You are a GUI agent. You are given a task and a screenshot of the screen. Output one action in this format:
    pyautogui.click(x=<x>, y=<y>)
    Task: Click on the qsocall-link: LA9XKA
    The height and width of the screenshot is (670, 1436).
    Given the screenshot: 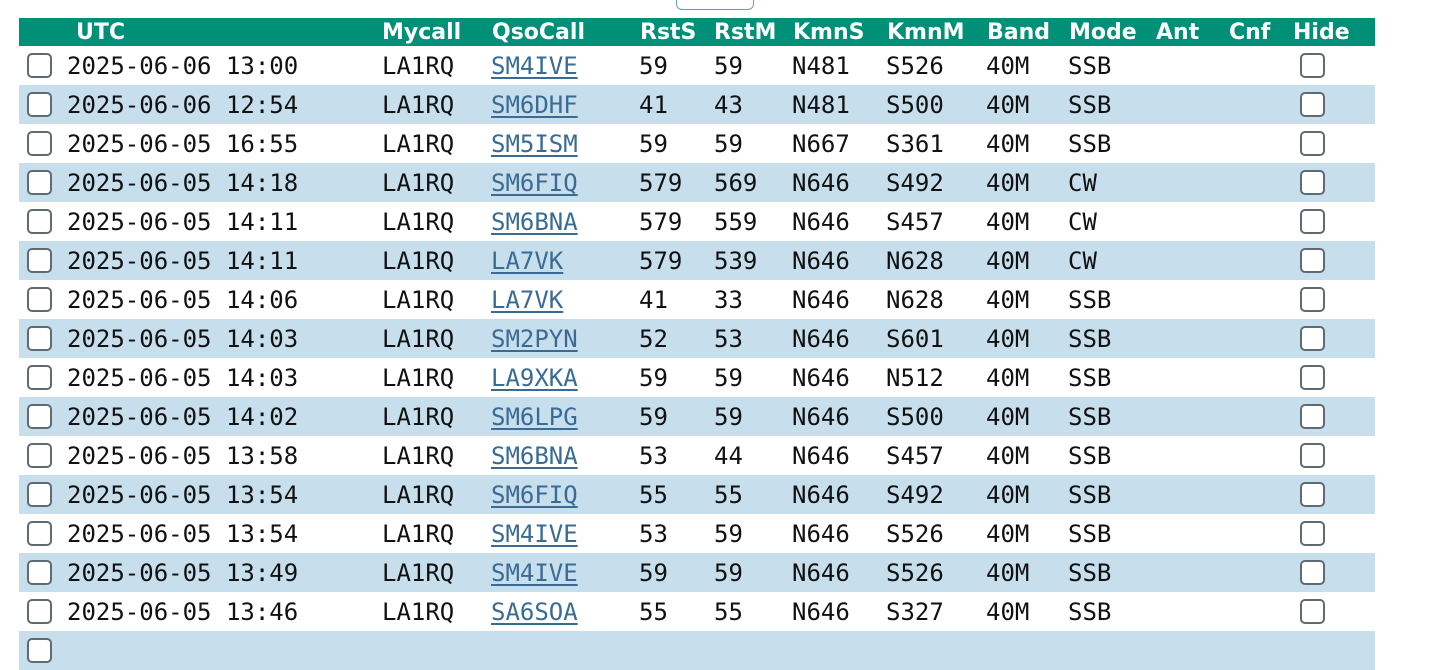 What is the action you would take?
    pyautogui.click(x=534, y=377)
    